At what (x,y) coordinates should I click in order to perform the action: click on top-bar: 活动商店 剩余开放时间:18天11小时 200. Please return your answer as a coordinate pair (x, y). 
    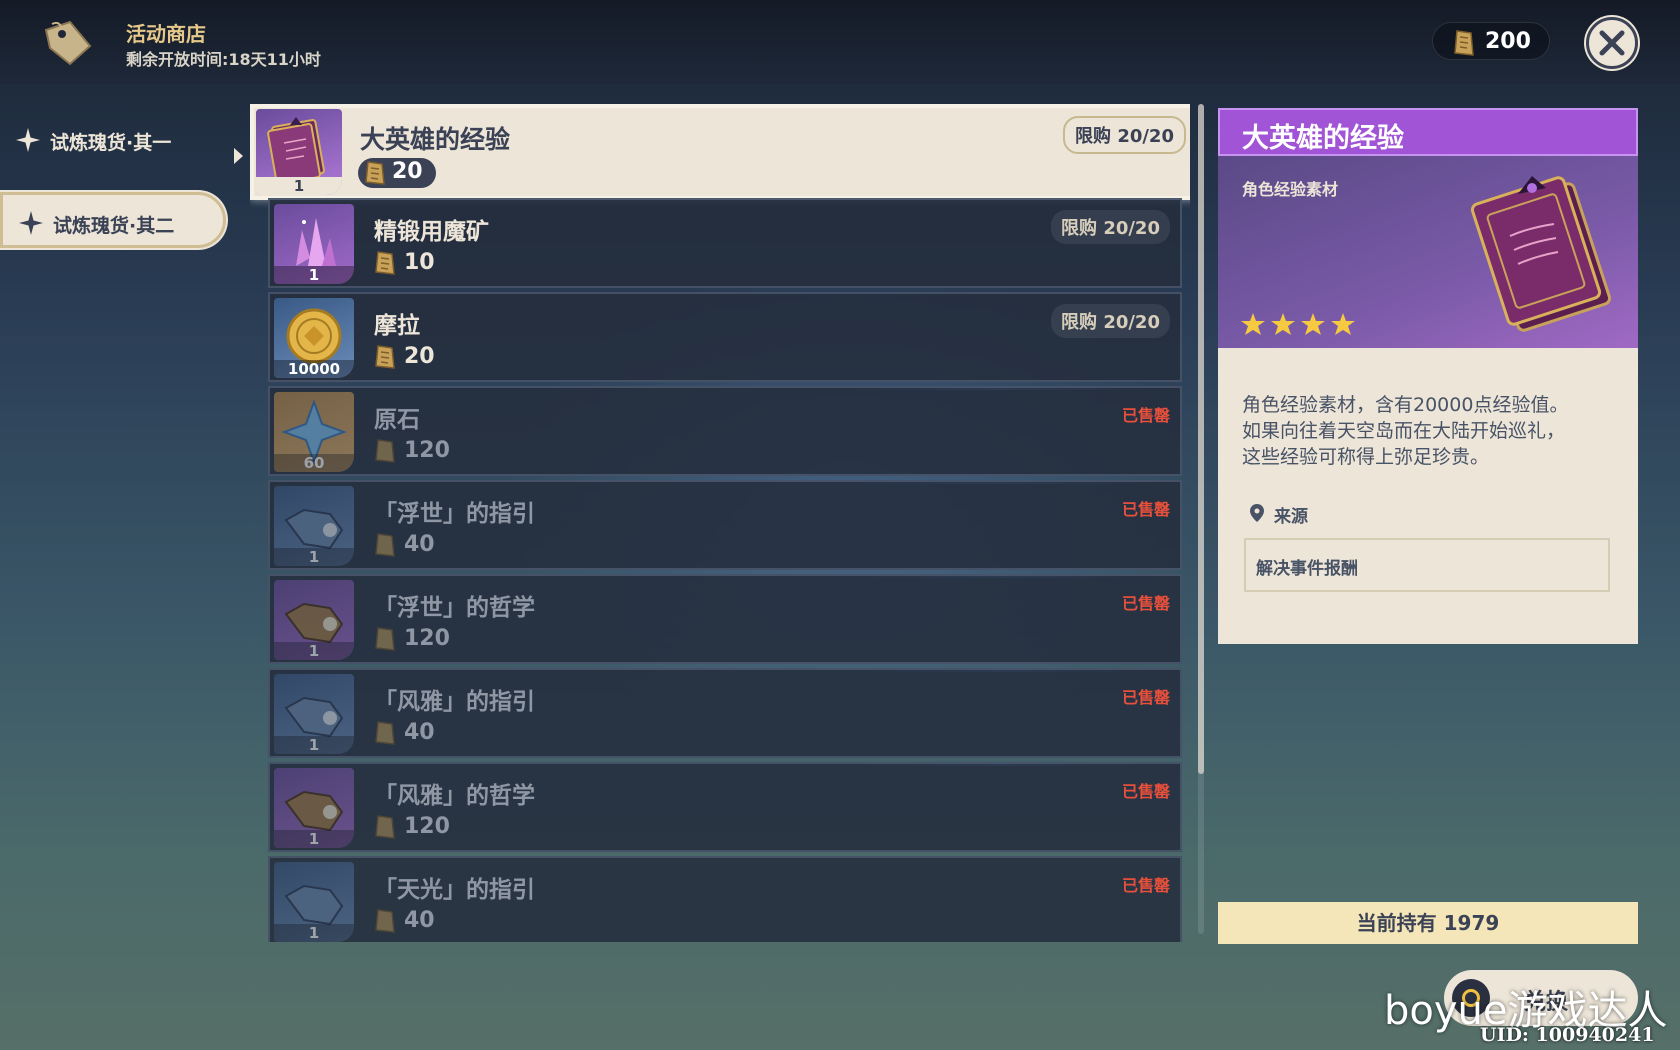
    Looking at the image, I should click on (840, 42).